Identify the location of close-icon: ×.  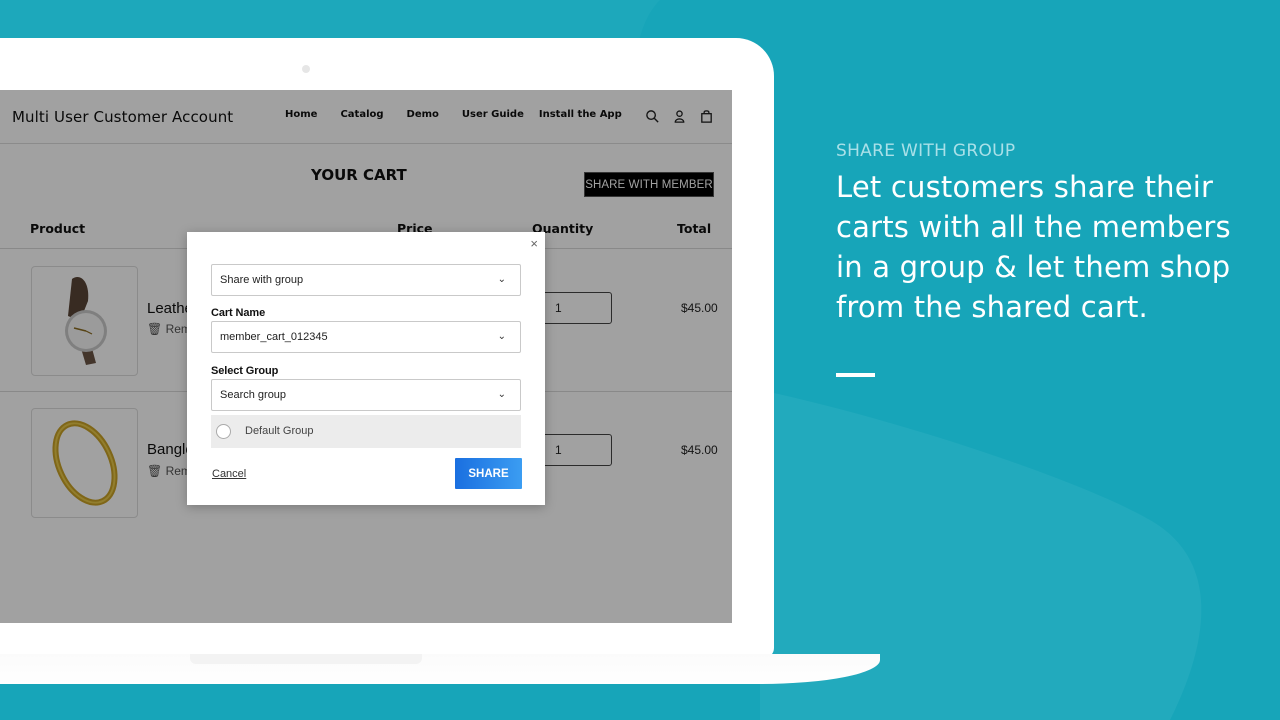
(534, 243).